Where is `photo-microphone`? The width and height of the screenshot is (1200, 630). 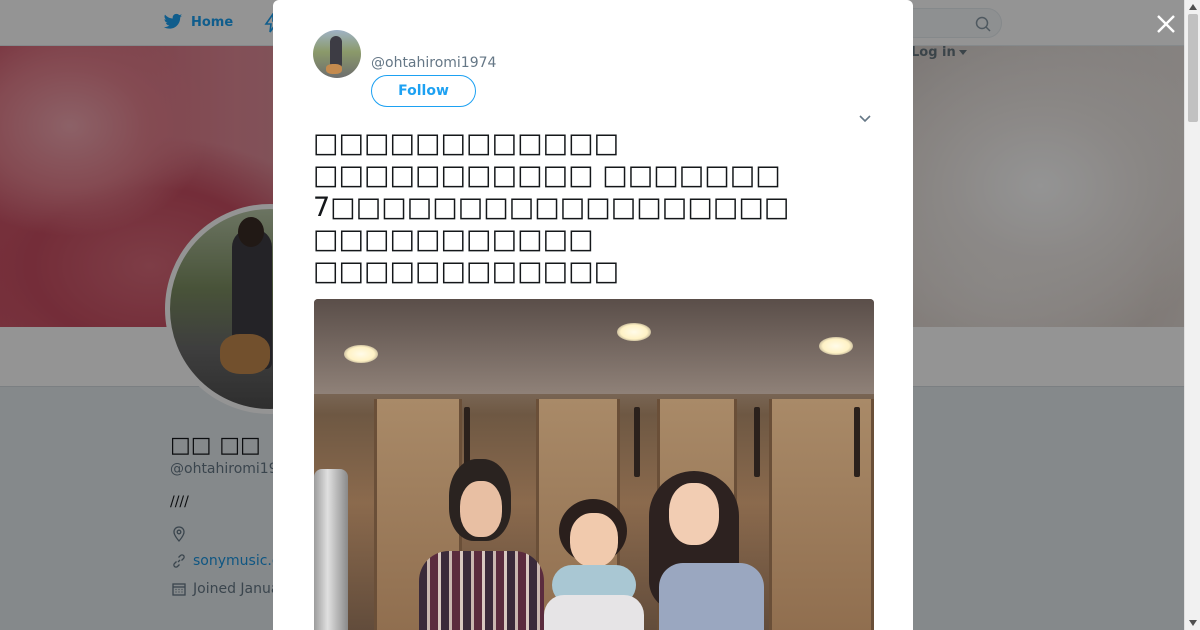
photo-microphone is located at coordinates (331, 549).